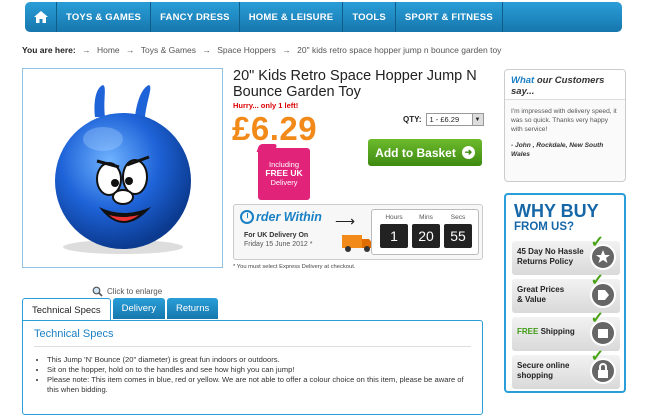 This screenshot has height=419, width=650. I want to click on why-row-text: 45 Day No Hassle, so click(550, 251).